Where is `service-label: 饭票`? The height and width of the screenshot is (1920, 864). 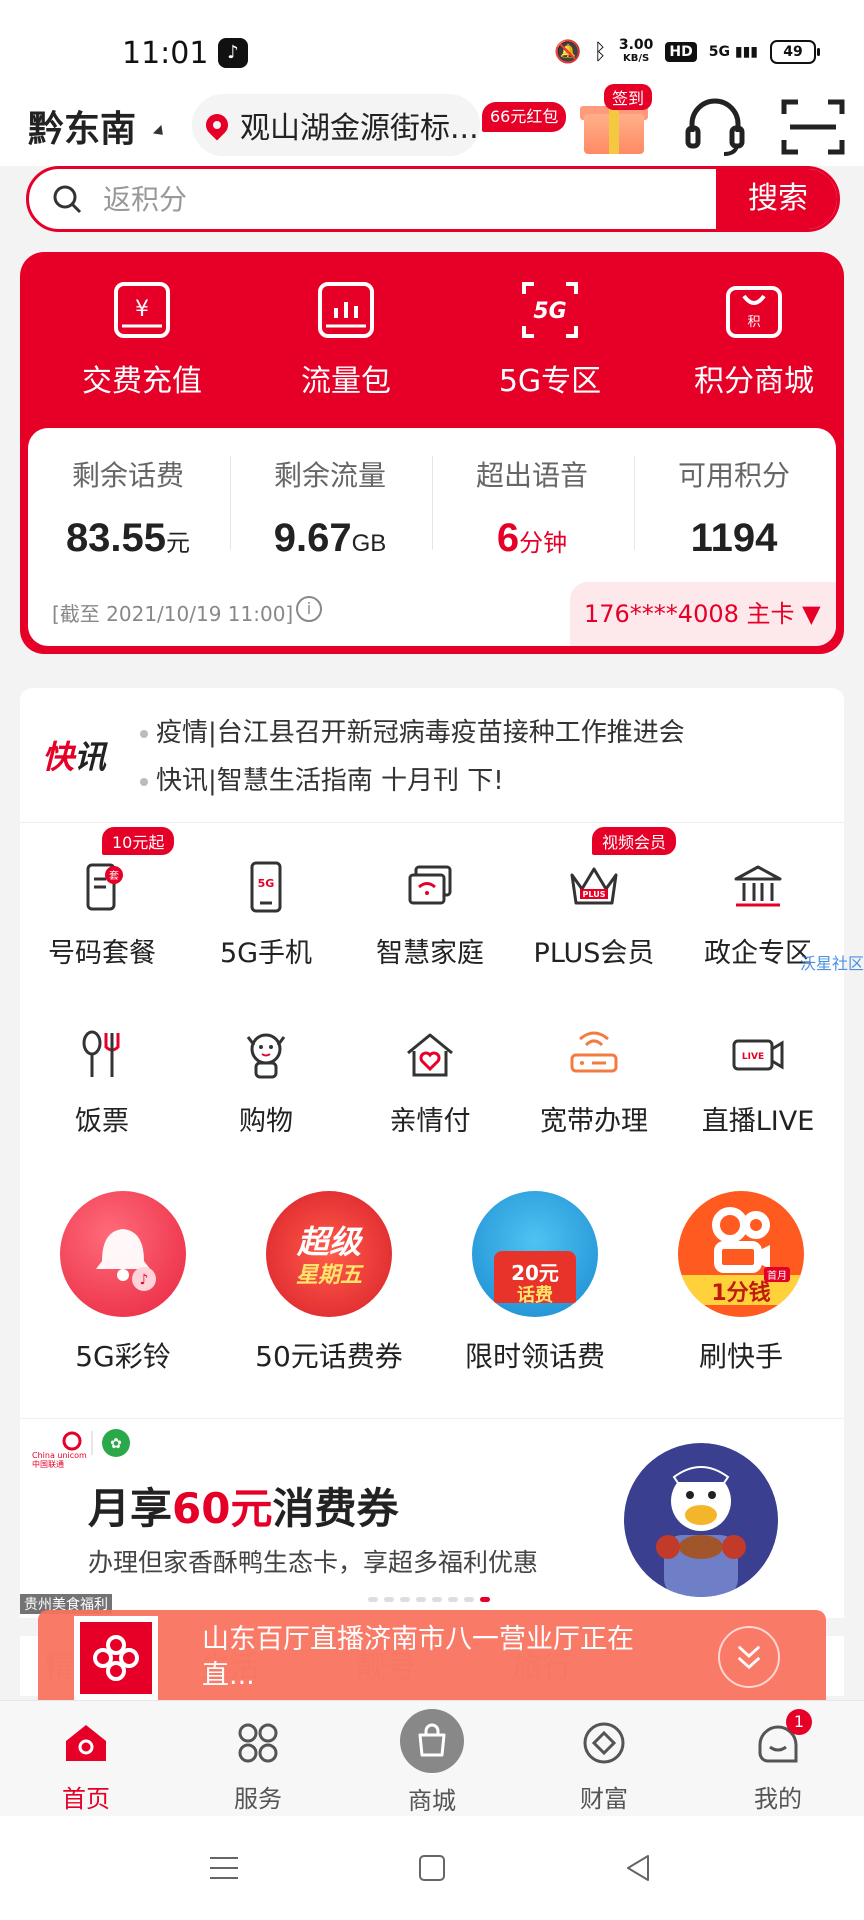 service-label: 饭票 is located at coordinates (102, 1121).